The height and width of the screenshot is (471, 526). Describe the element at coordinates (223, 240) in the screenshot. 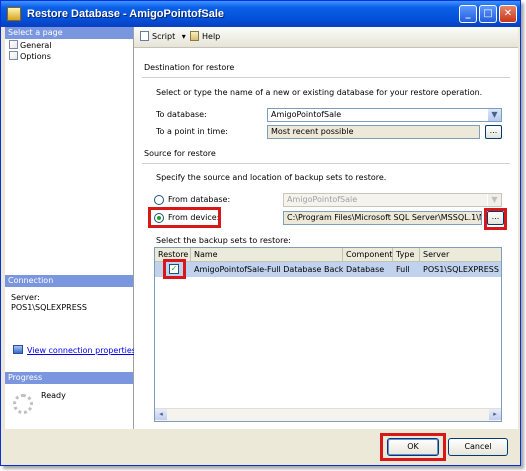

I see `backup-sets-label: Select the backup sets to restore:` at that location.